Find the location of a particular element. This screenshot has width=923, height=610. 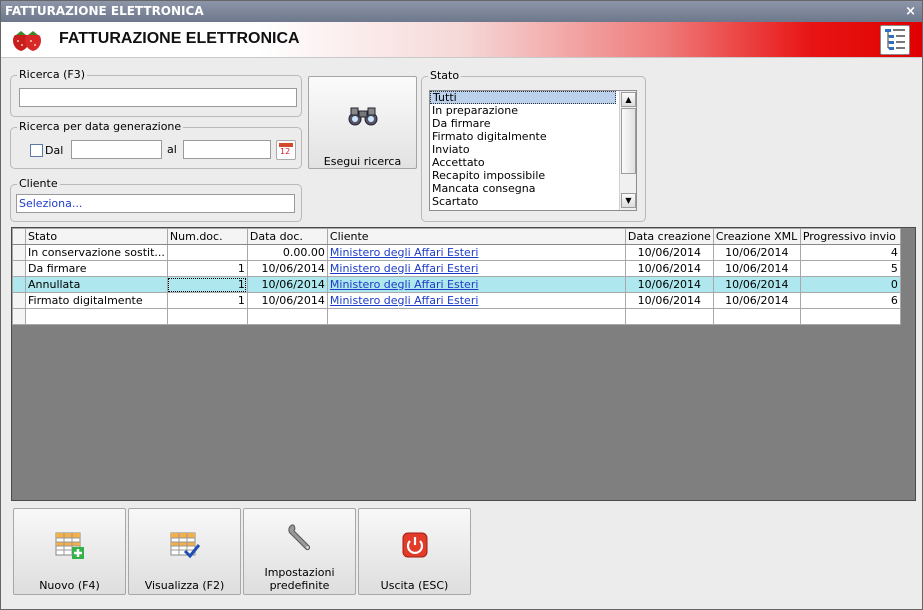

new-button-label: Nuovo (F4) is located at coordinates (69, 585).